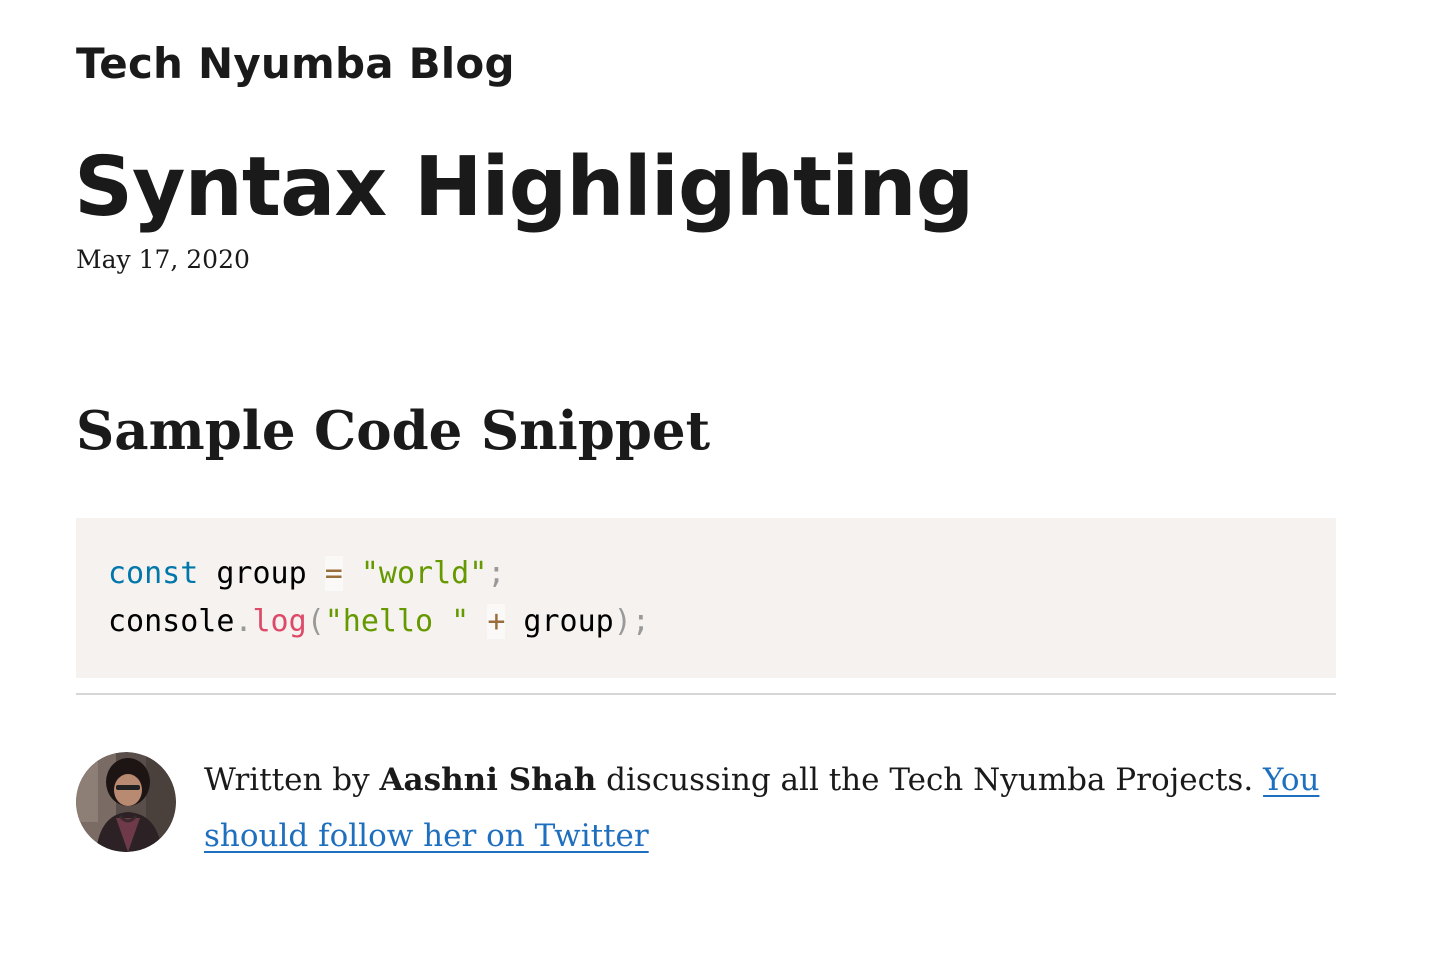 The image size is (1430, 960). Describe the element at coordinates (153, 573) in the screenshot. I see `code-token-keyword: const` at that location.